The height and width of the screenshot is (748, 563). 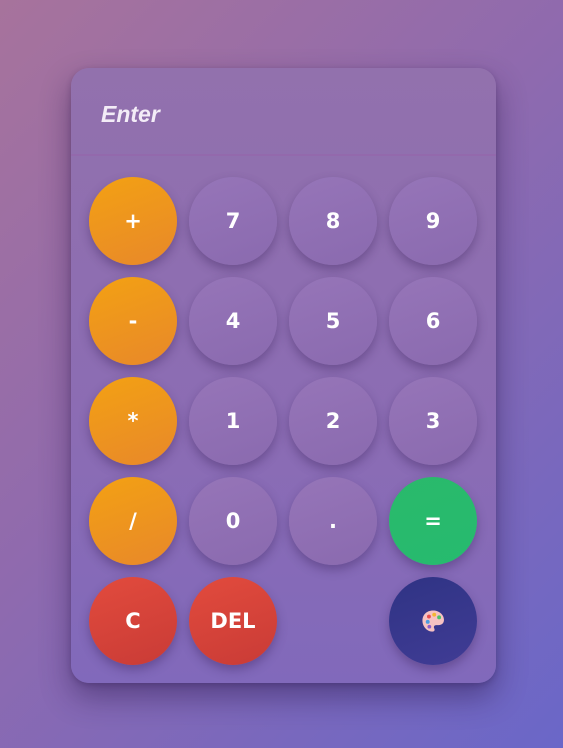 What do you see at coordinates (333, 221) in the screenshot?
I see `eight-button: 8` at bounding box center [333, 221].